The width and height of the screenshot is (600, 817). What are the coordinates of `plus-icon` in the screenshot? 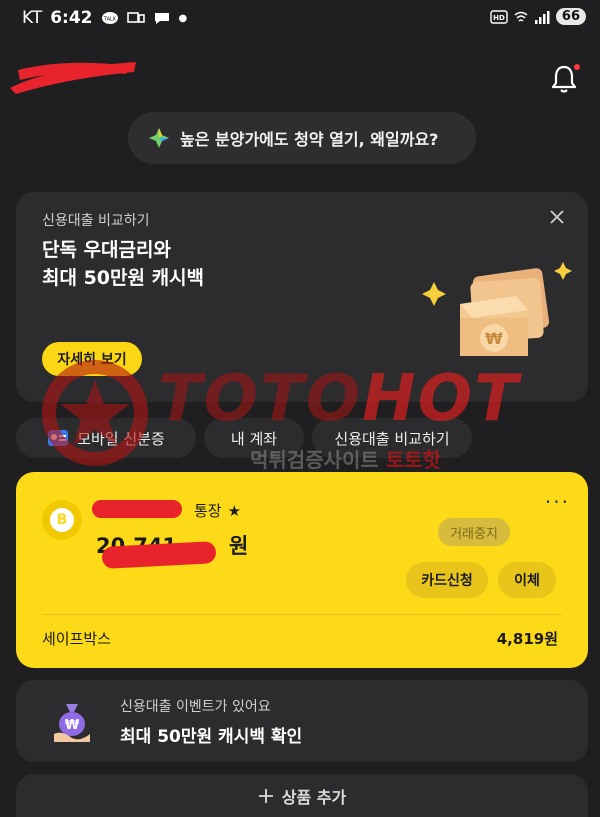 It's located at (265, 796).